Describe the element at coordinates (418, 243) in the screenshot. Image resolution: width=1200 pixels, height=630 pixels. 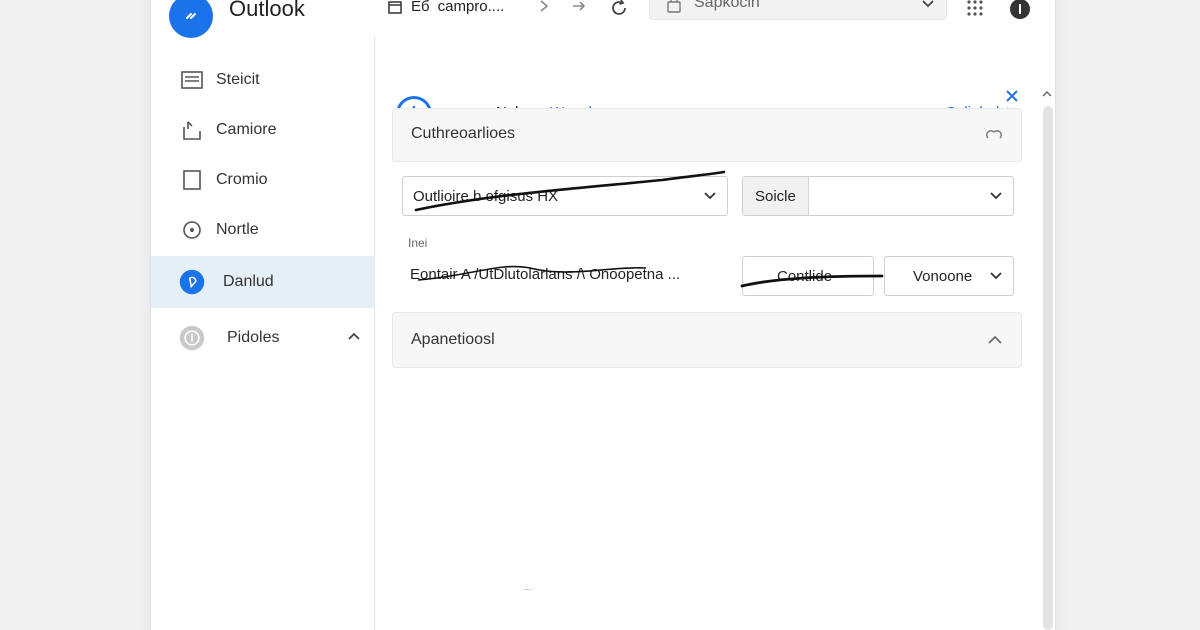
I see `field-label: Inei` at that location.